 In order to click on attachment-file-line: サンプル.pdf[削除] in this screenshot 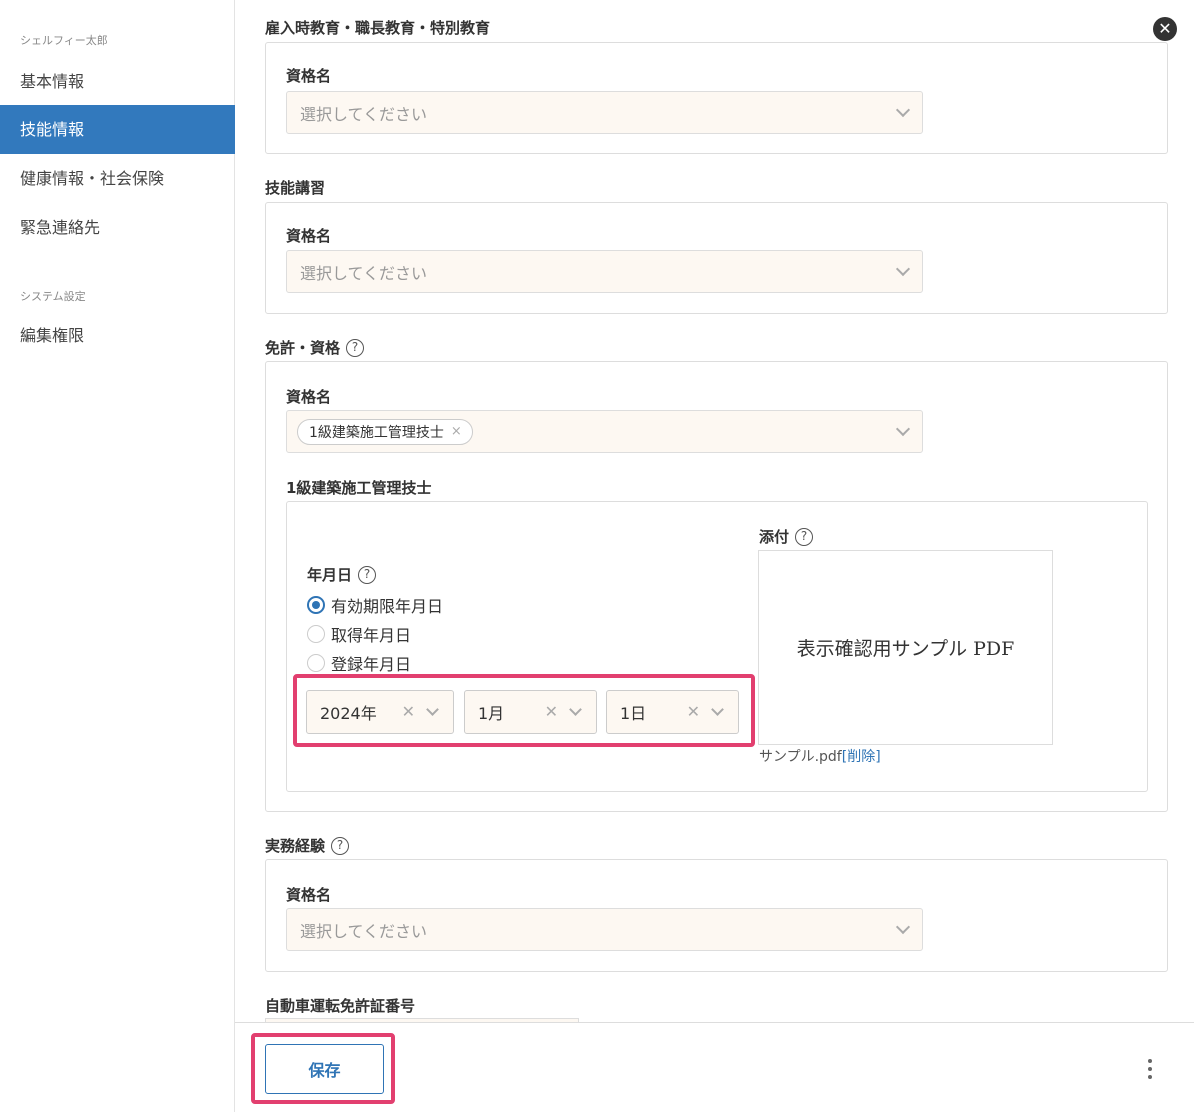, I will do `click(820, 756)`.